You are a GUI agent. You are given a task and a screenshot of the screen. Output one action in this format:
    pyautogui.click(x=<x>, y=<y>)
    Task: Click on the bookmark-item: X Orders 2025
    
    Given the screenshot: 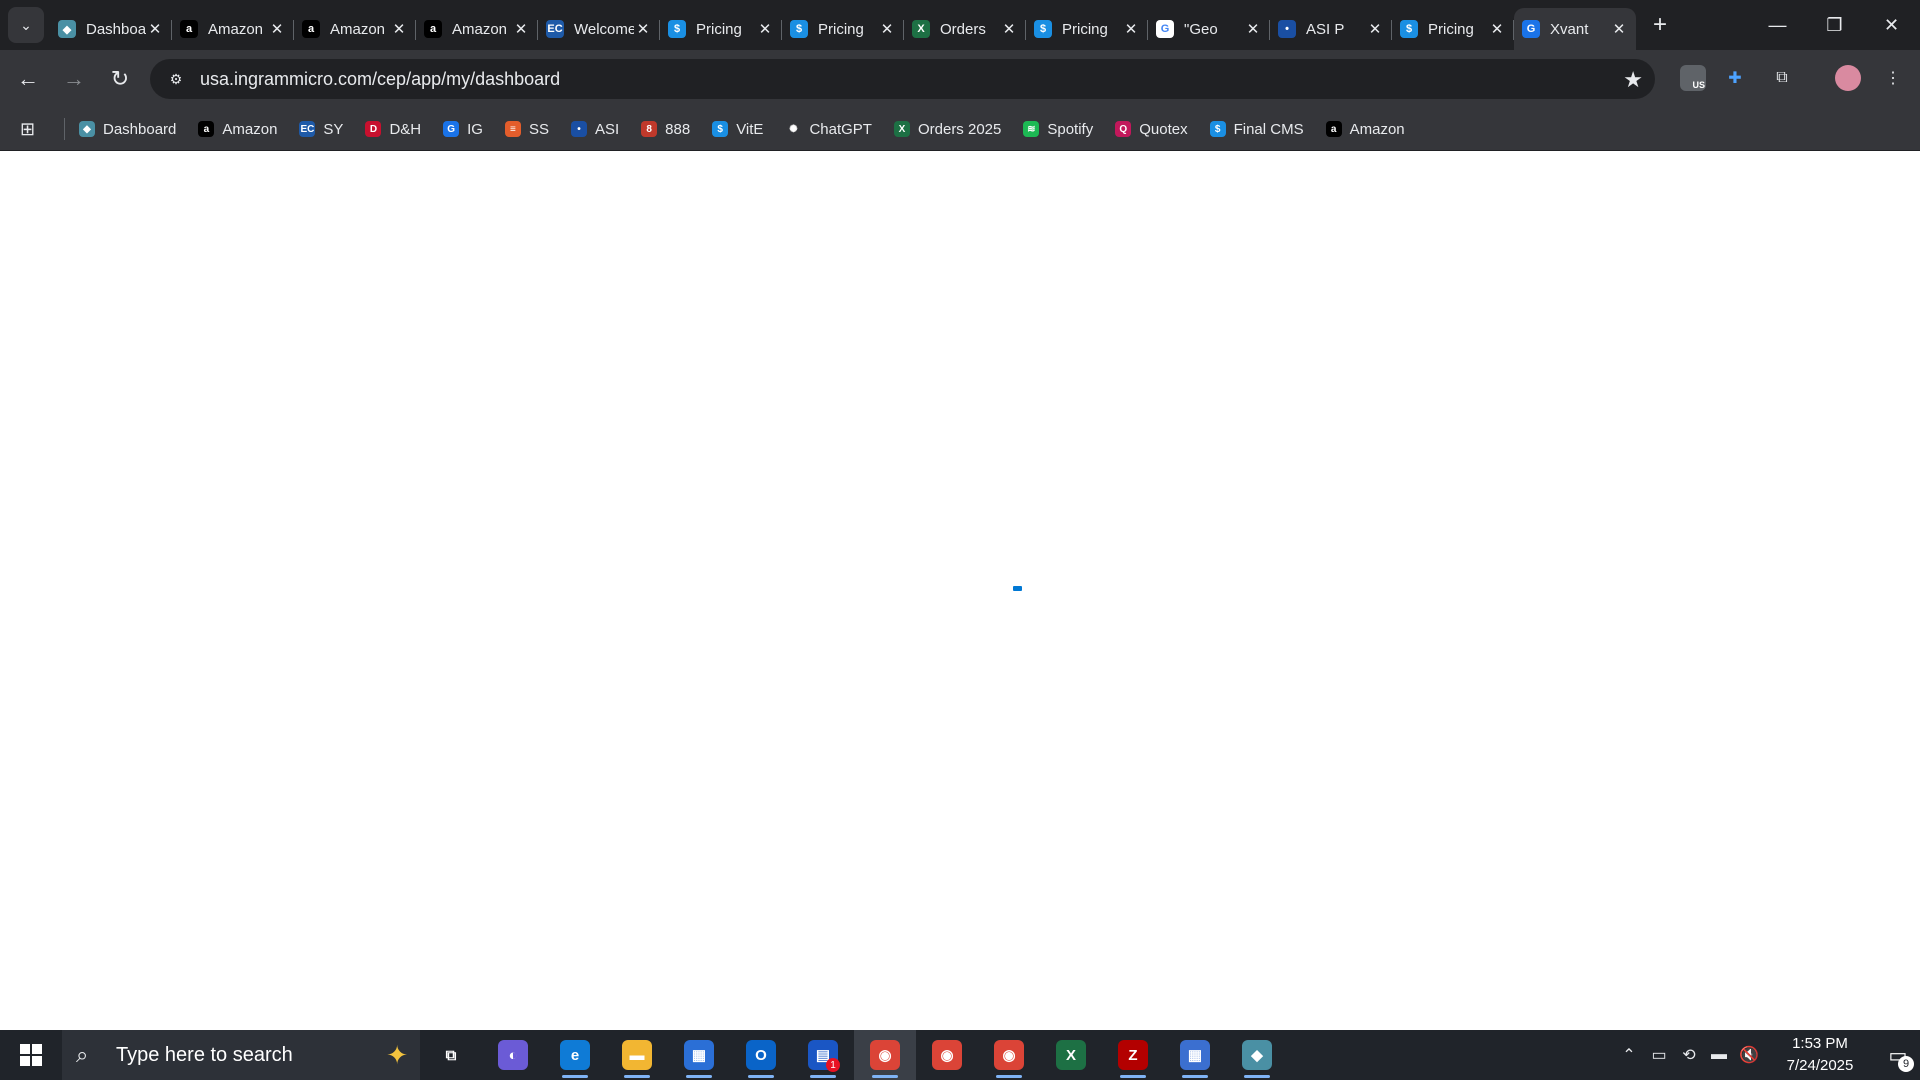 What is the action you would take?
    pyautogui.click(x=947, y=129)
    